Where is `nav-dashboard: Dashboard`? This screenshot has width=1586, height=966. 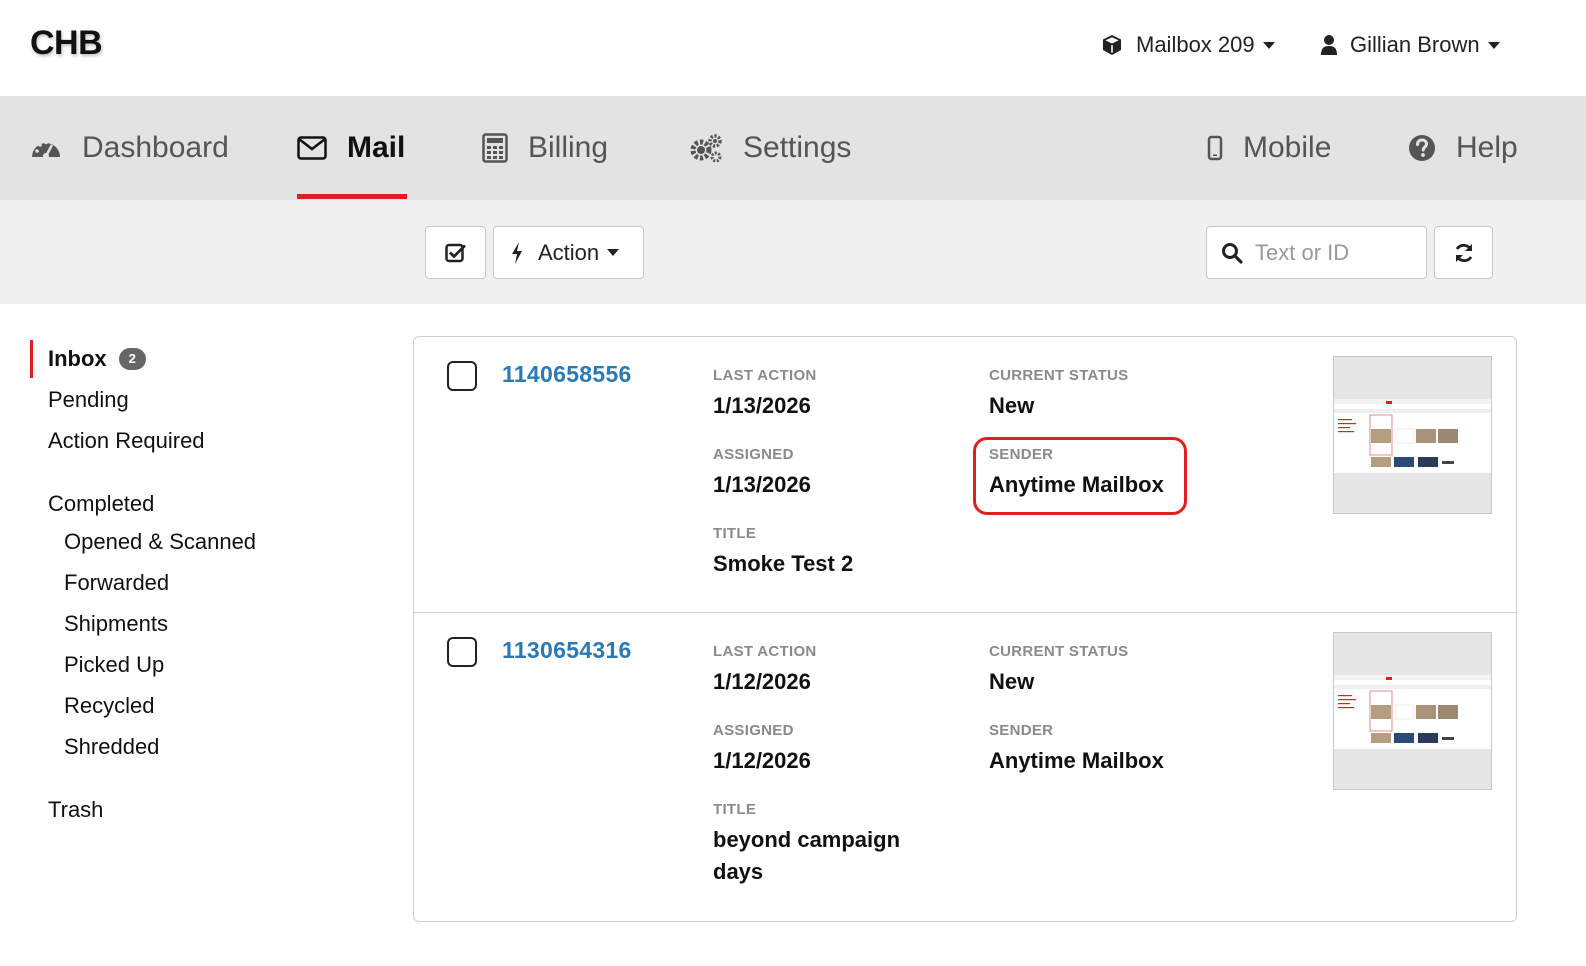 nav-dashboard: Dashboard is located at coordinates (129, 148).